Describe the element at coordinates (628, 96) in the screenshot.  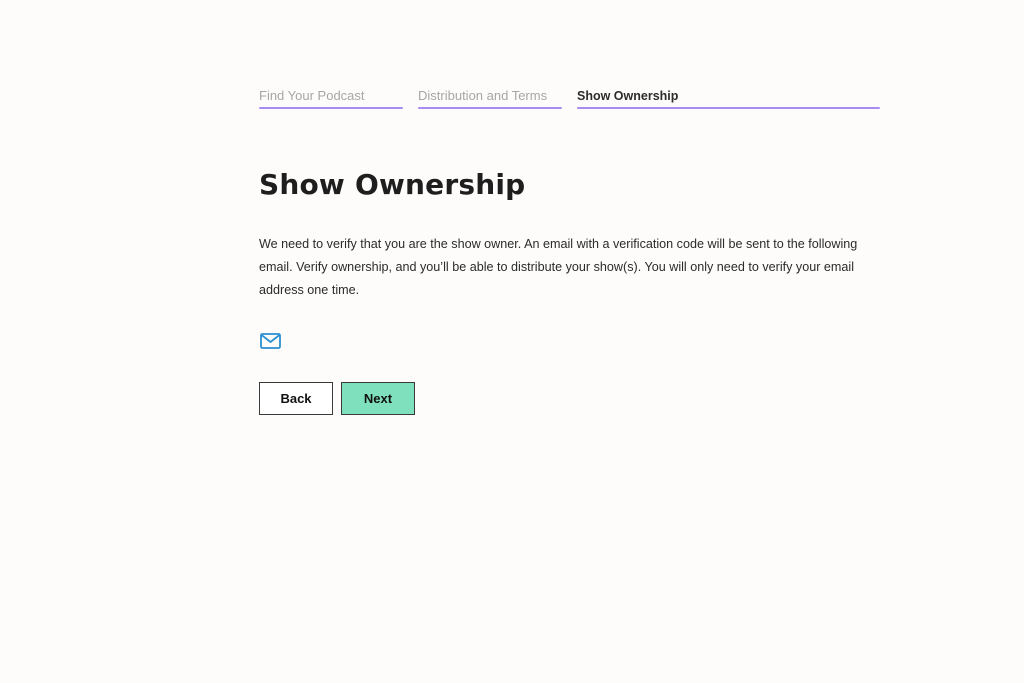
I see `step-label: Show Ownership` at that location.